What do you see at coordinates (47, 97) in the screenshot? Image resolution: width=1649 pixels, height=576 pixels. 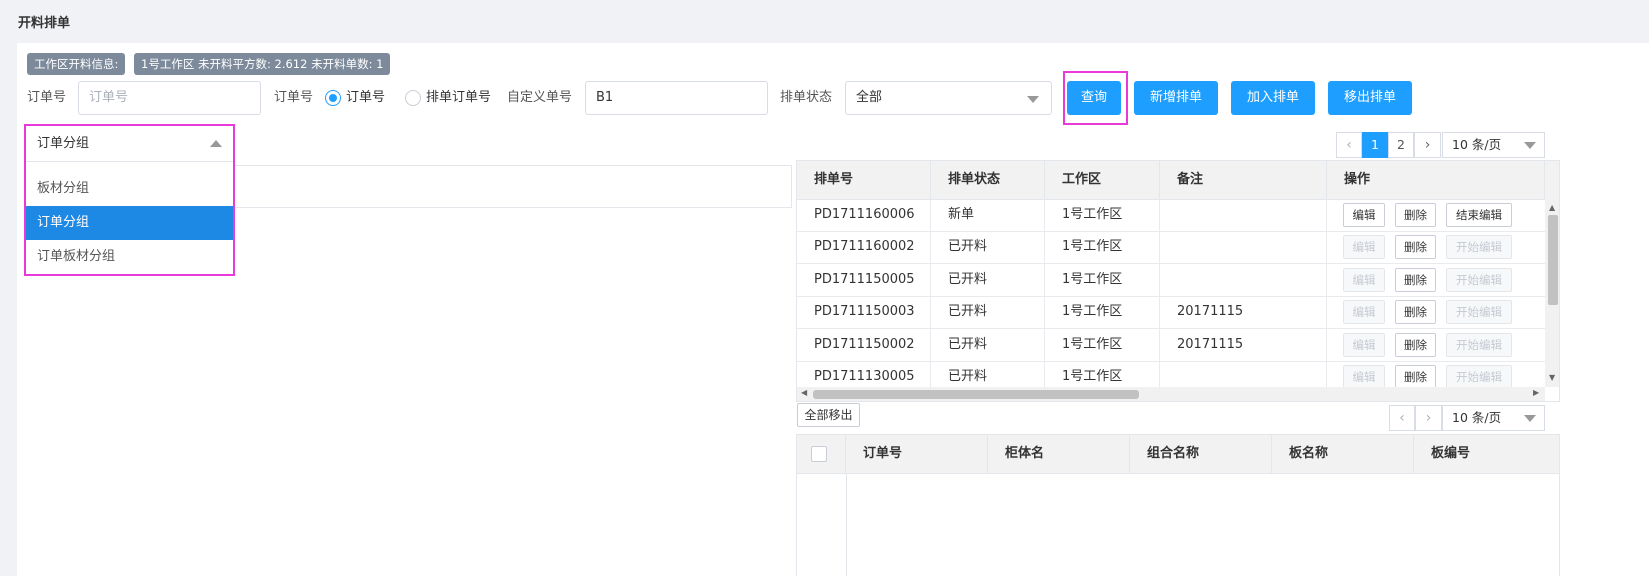 I see `order-no-label: 订单号` at bounding box center [47, 97].